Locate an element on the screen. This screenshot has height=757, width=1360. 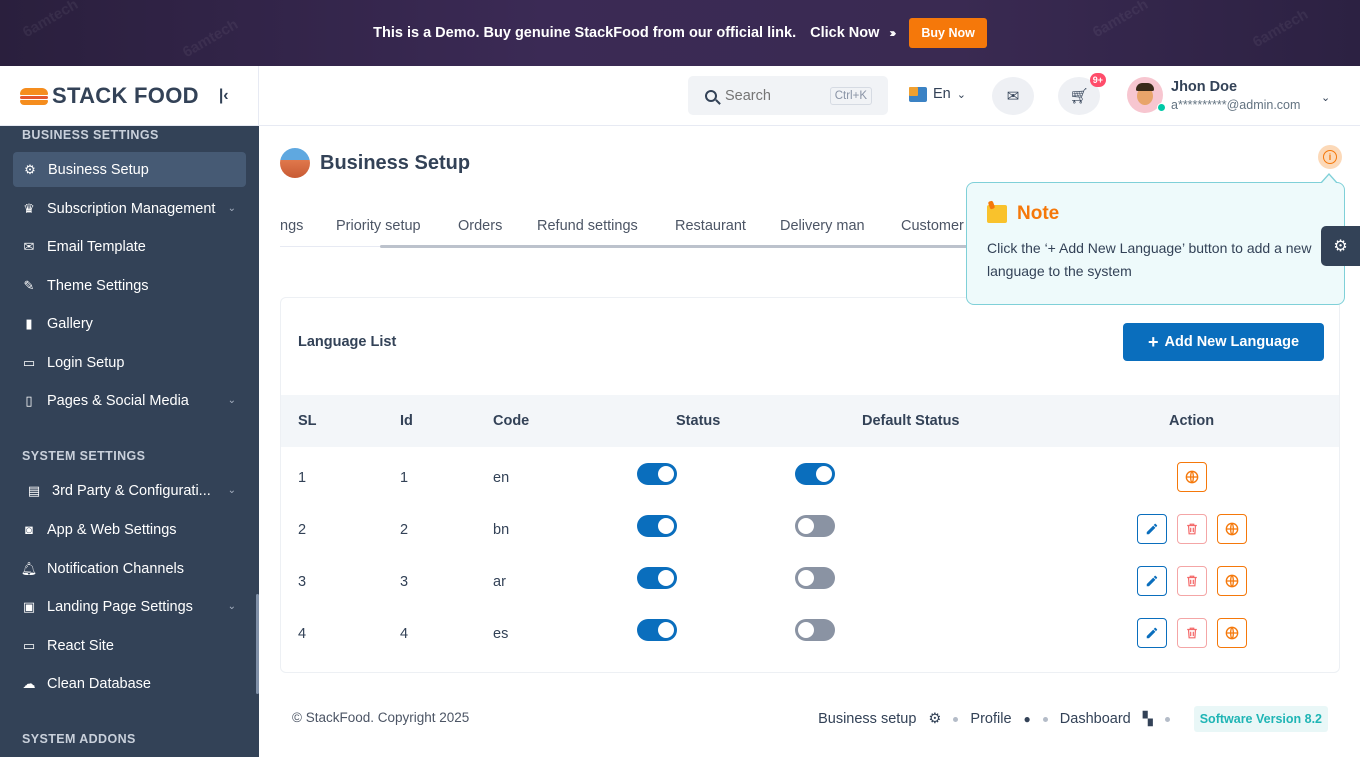
arrows-icon: ›››› is located at coordinates (892, 33).